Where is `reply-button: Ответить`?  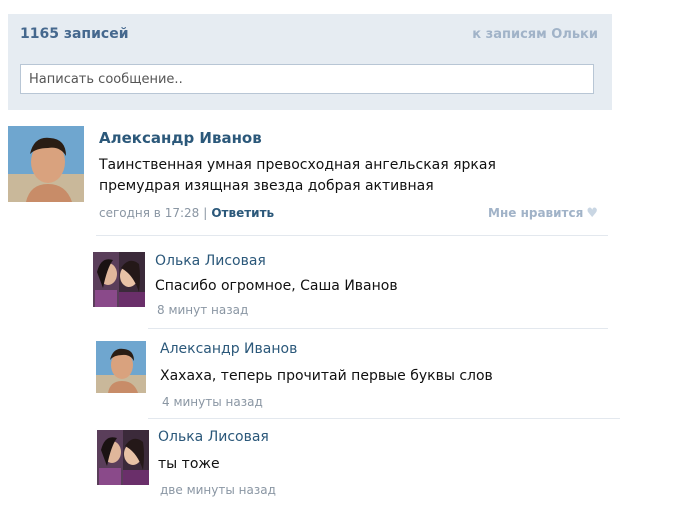
reply-button: Ответить is located at coordinates (242, 213).